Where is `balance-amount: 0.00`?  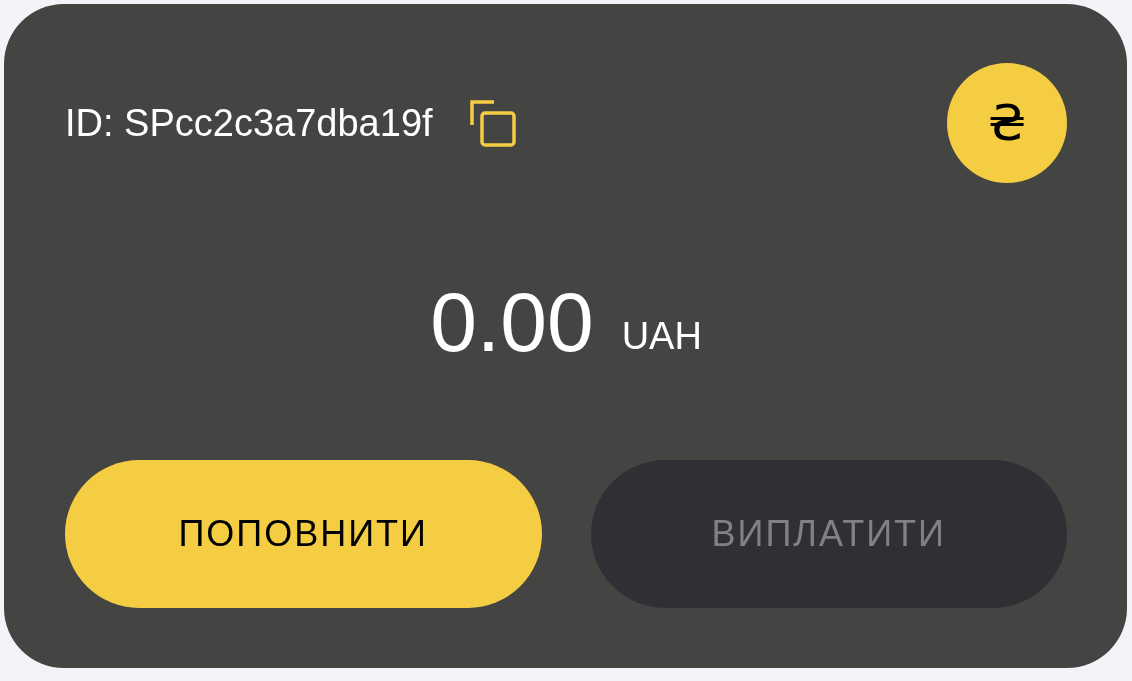 balance-amount: 0.00 is located at coordinates (512, 321).